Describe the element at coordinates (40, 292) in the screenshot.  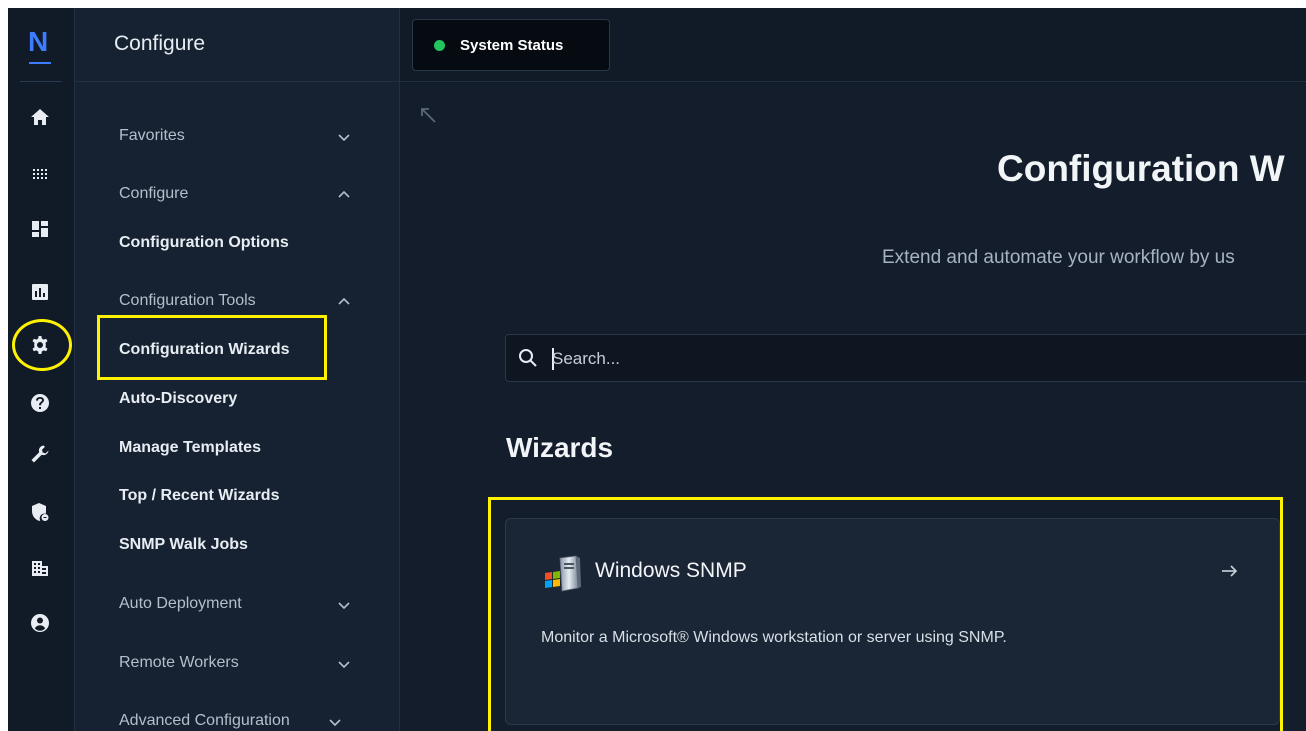
I see `reports-icon` at that location.